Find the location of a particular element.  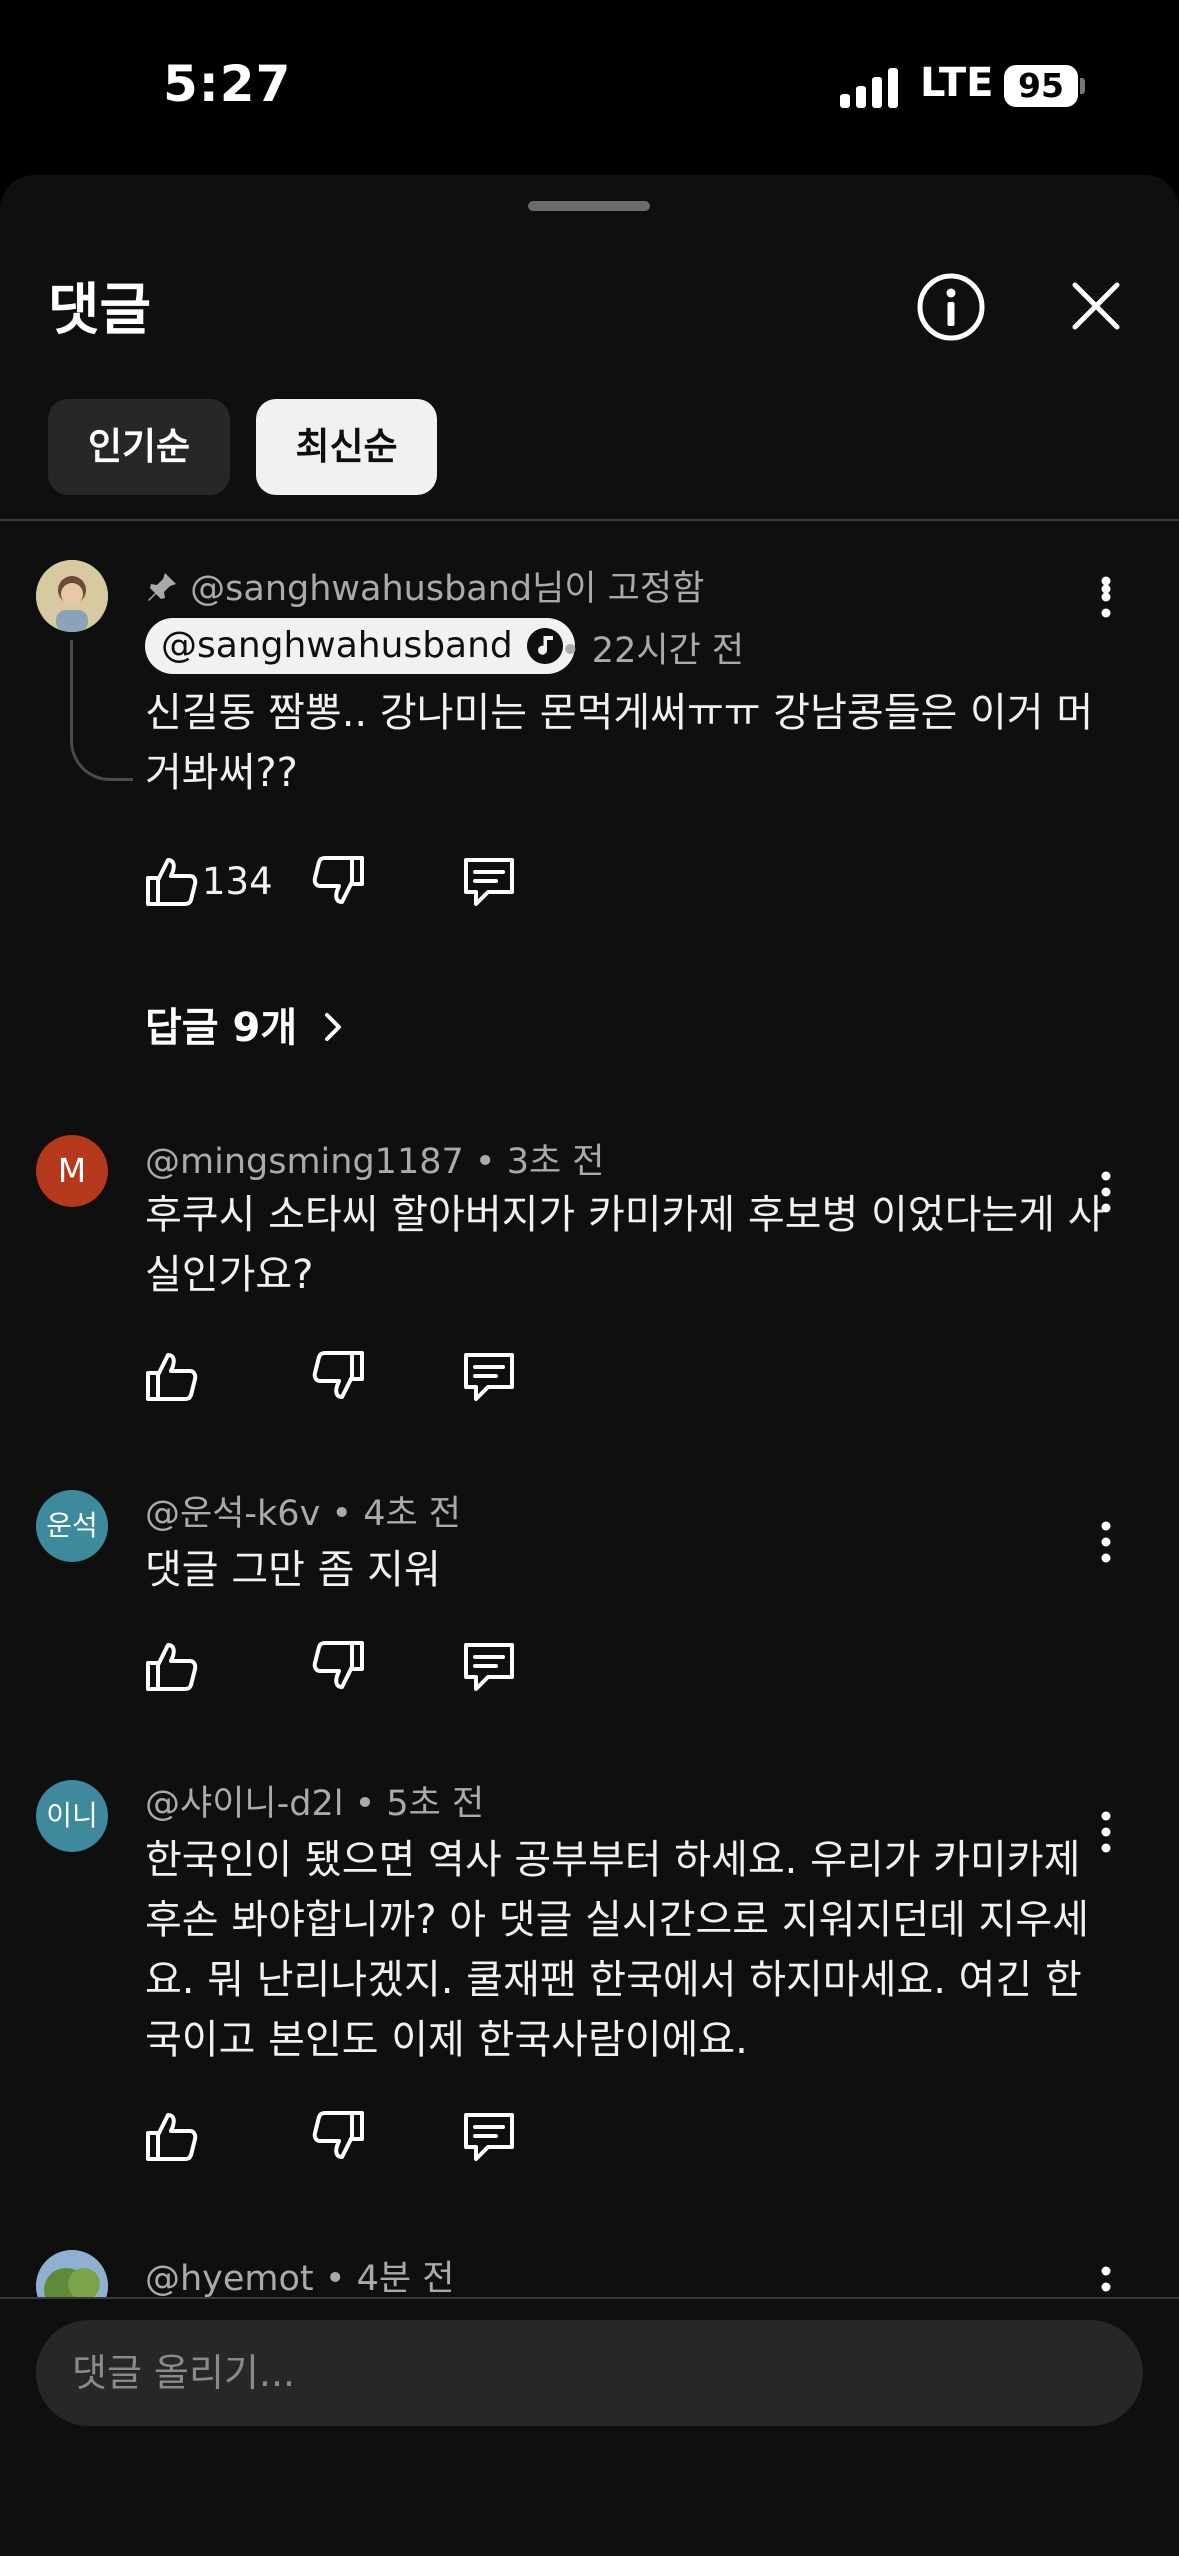

clock: 5:27 is located at coordinates (227, 84).